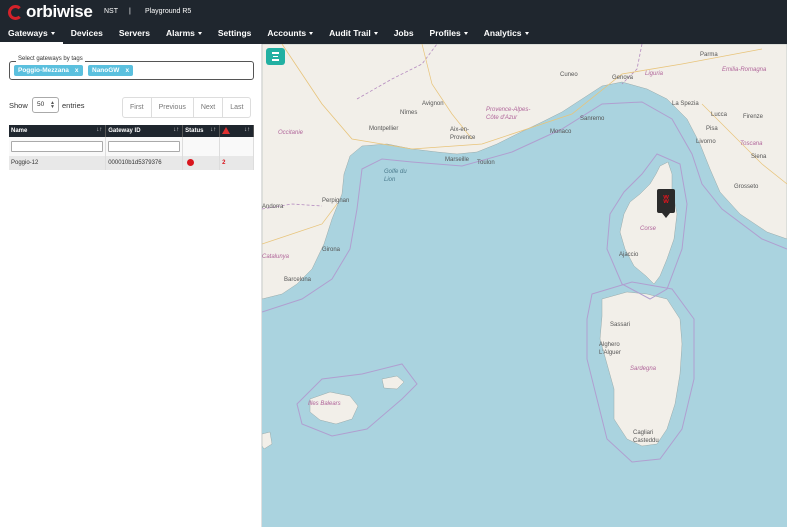 This screenshot has width=787, height=527. What do you see at coordinates (629, 255) in the screenshot?
I see `map-label: Ajaccio` at bounding box center [629, 255].